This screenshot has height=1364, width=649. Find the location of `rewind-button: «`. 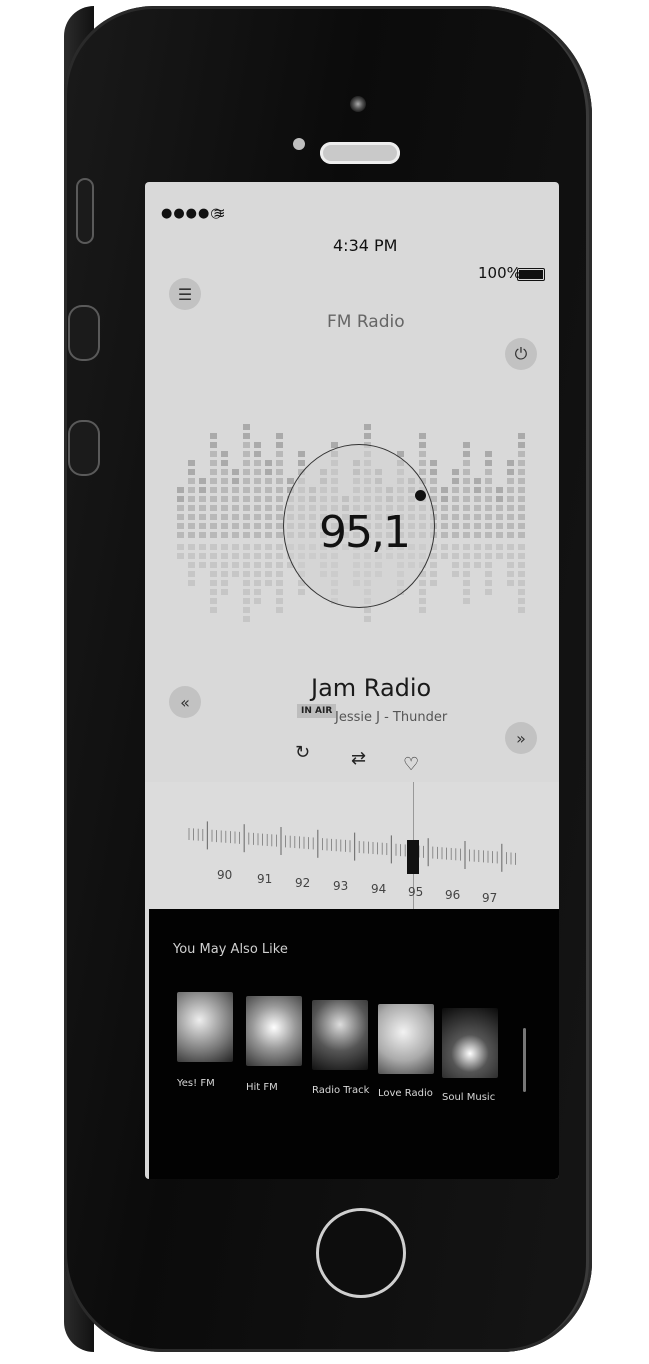

rewind-button: « is located at coordinates (185, 702).